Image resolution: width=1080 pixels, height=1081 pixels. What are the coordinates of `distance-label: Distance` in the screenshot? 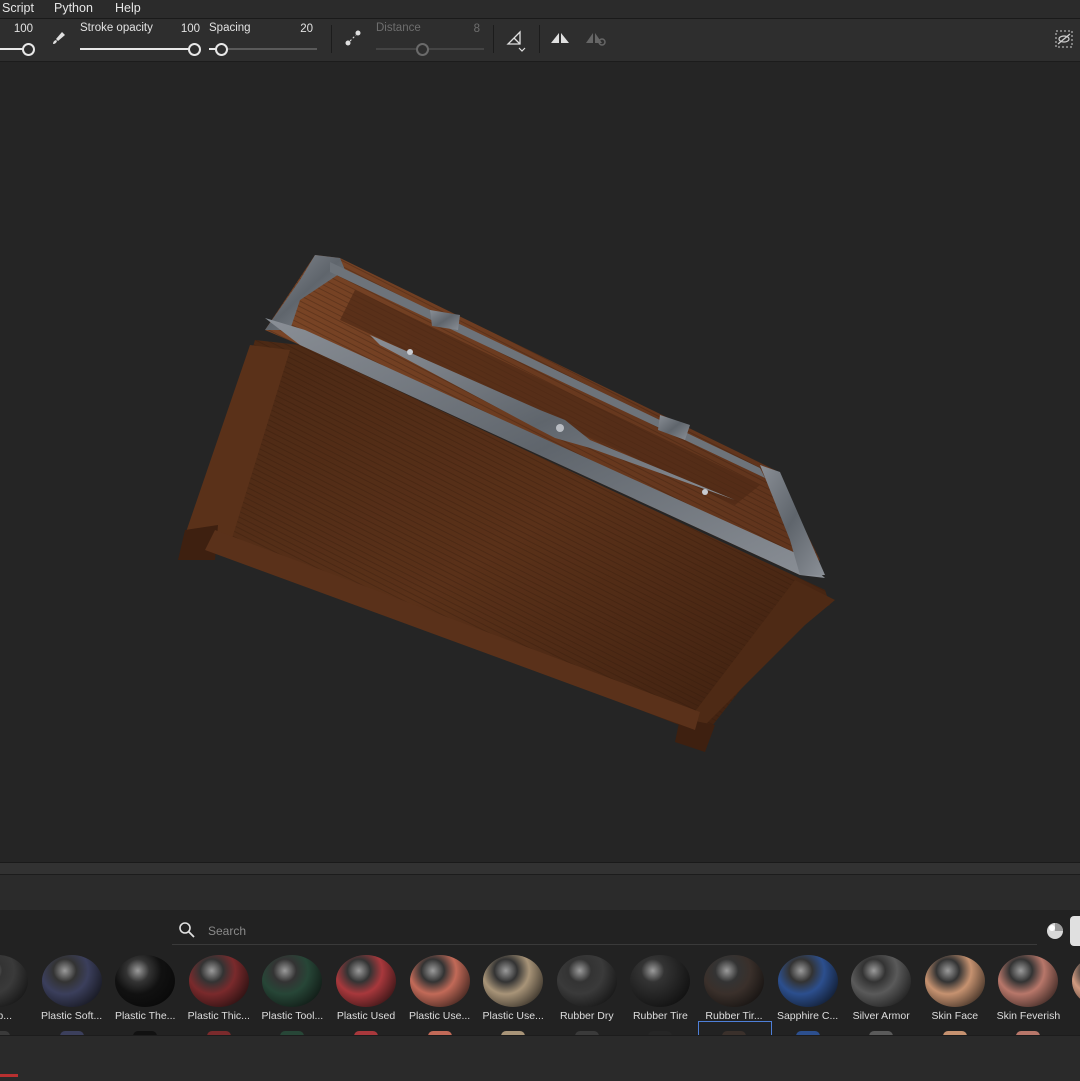 It's located at (398, 28).